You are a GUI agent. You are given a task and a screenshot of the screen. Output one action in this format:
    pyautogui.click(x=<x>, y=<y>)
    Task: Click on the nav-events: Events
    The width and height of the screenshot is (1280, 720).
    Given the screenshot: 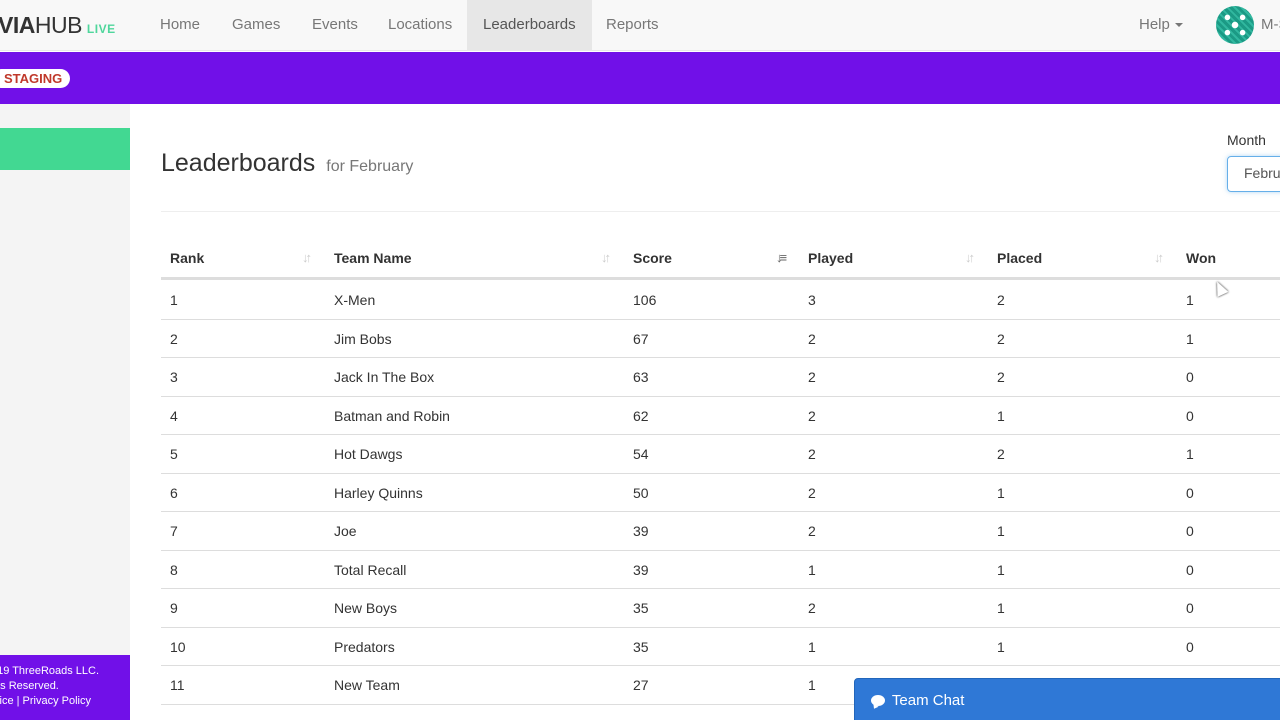 What is the action you would take?
    pyautogui.click(x=335, y=25)
    